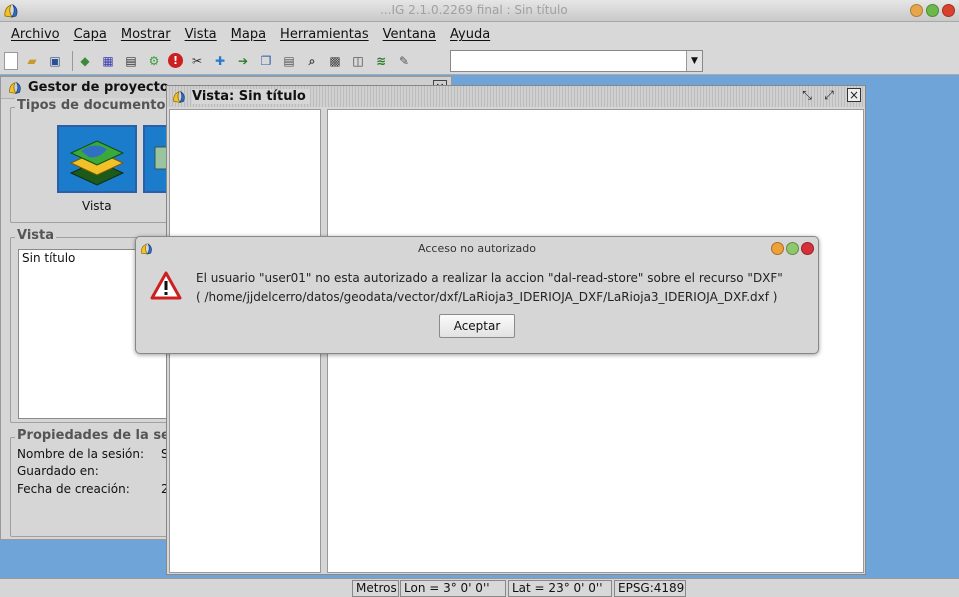 The width and height of the screenshot is (959, 597). Describe the element at coordinates (477, 326) in the screenshot. I see `accept-button: Aceptar` at that location.